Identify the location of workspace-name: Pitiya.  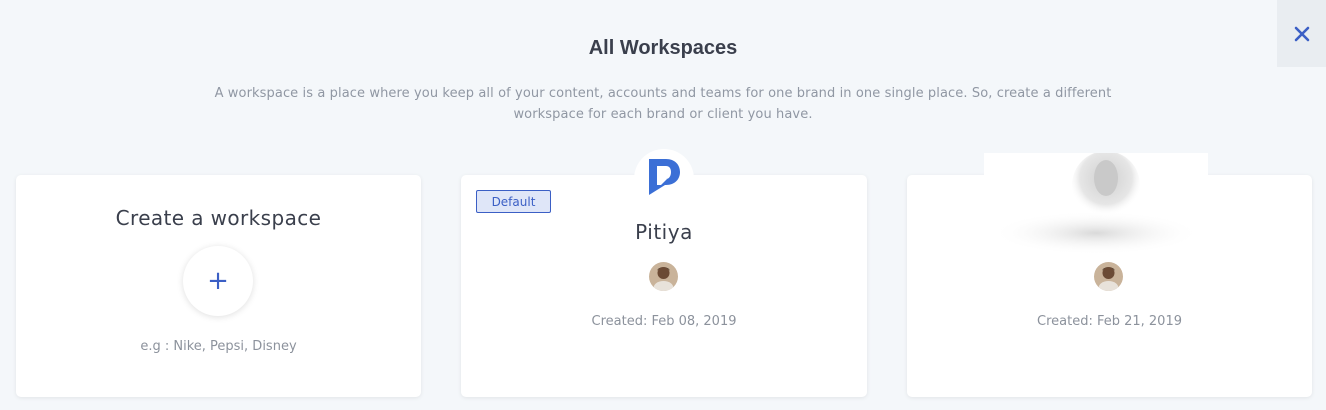
(664, 232).